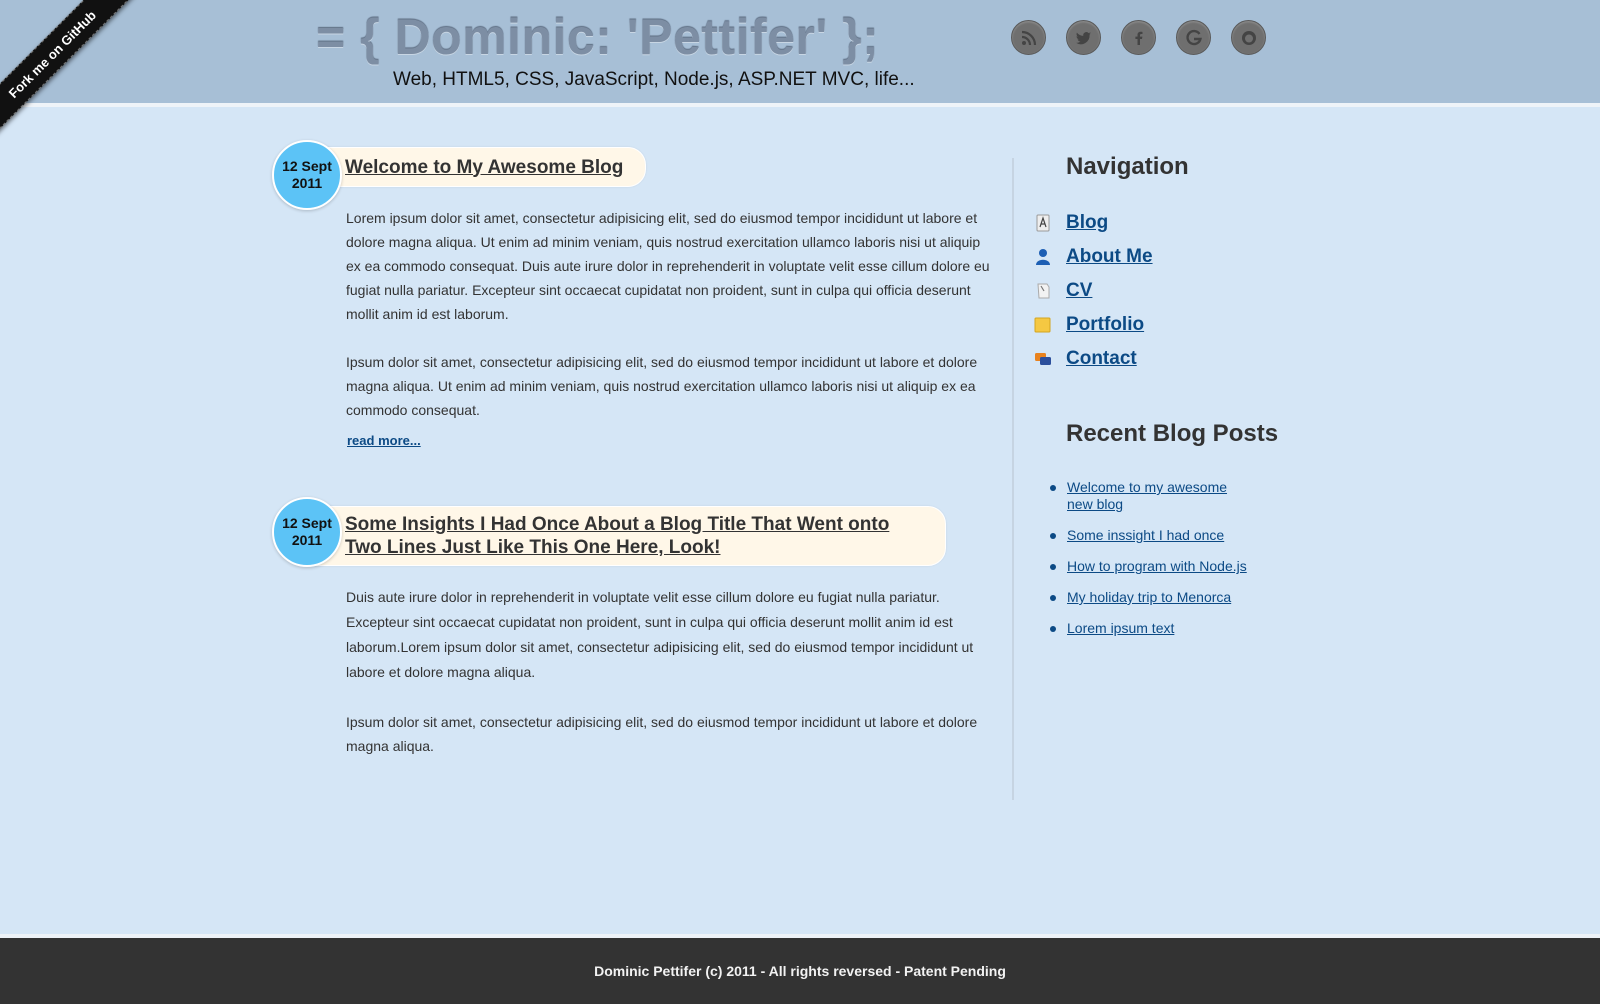  Describe the element at coordinates (1101, 359) in the screenshot. I see `nav-link-contact: Contact` at that location.